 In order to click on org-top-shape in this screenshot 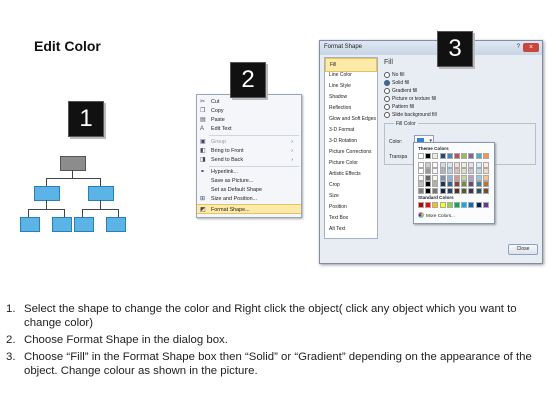, I will do `click(73, 163)`.